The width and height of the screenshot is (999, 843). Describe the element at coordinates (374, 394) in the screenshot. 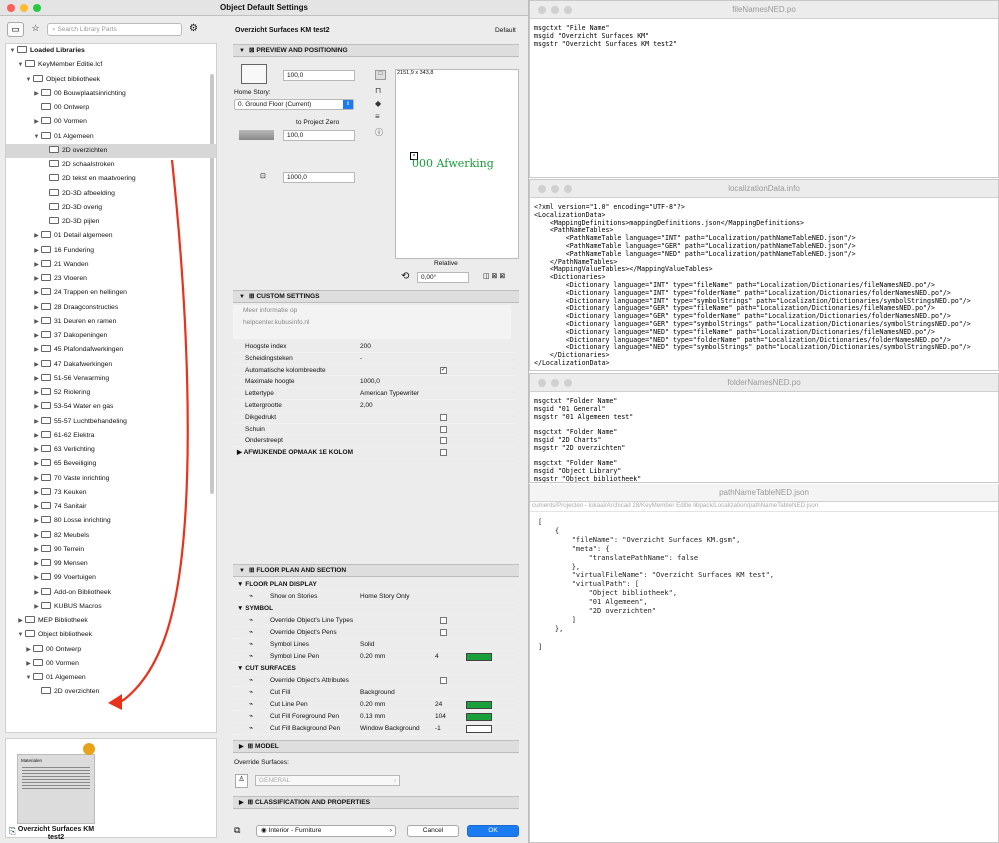

I see `param-row: Lettertype American Typewriter` at that location.